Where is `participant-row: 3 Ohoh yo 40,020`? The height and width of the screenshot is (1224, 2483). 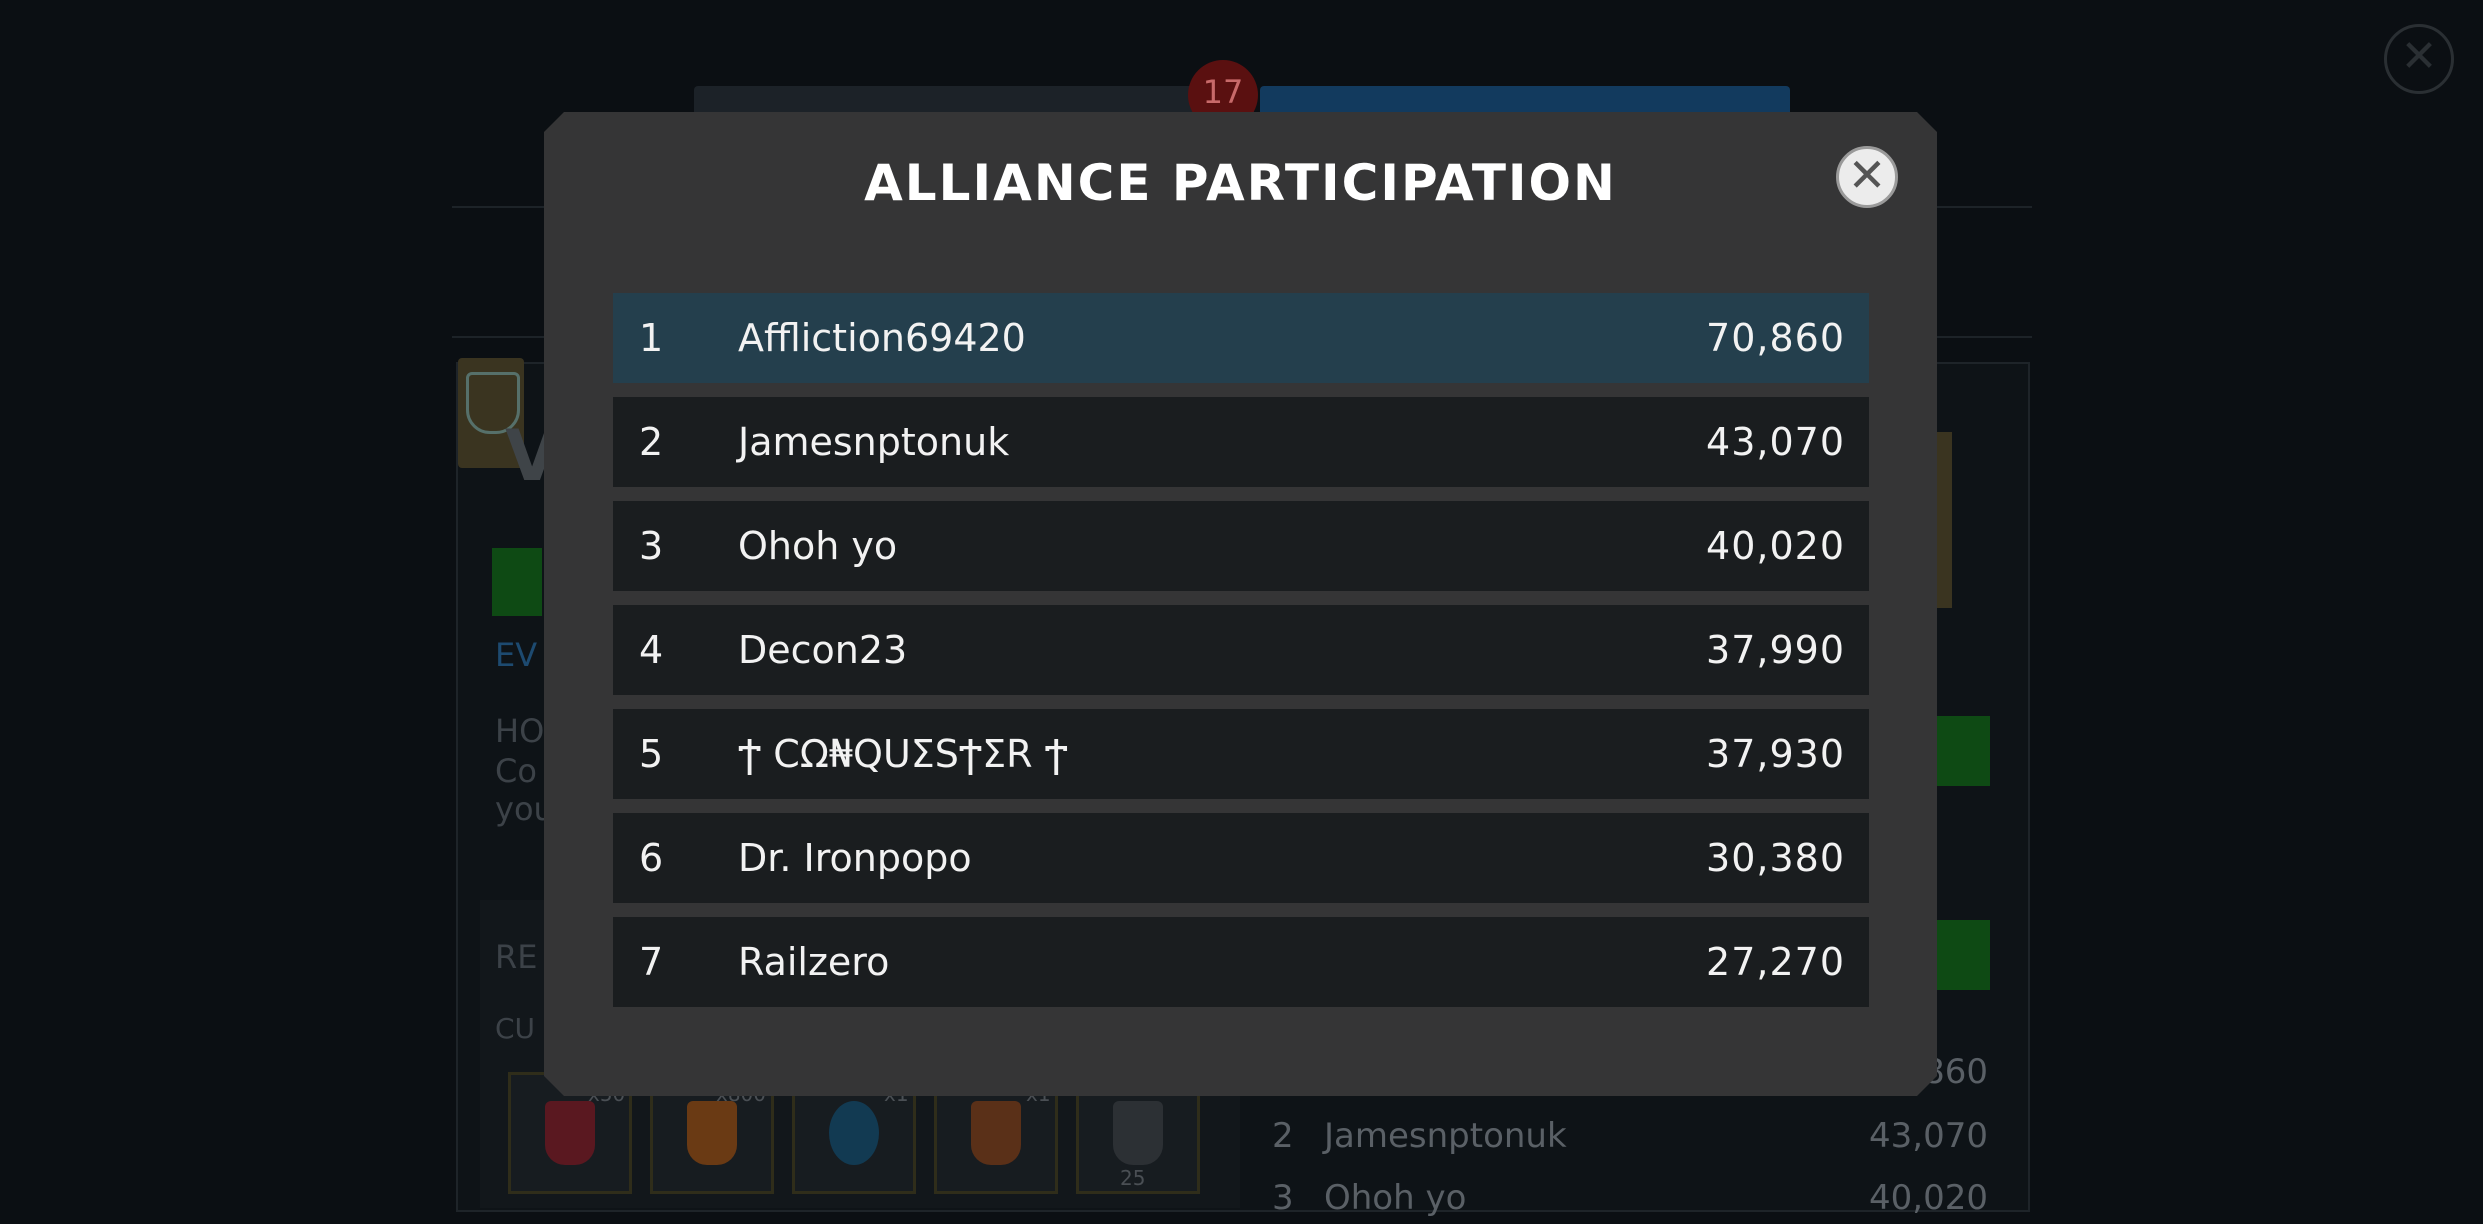
participant-row: 3 Ohoh yo 40,020 is located at coordinates (1241, 546).